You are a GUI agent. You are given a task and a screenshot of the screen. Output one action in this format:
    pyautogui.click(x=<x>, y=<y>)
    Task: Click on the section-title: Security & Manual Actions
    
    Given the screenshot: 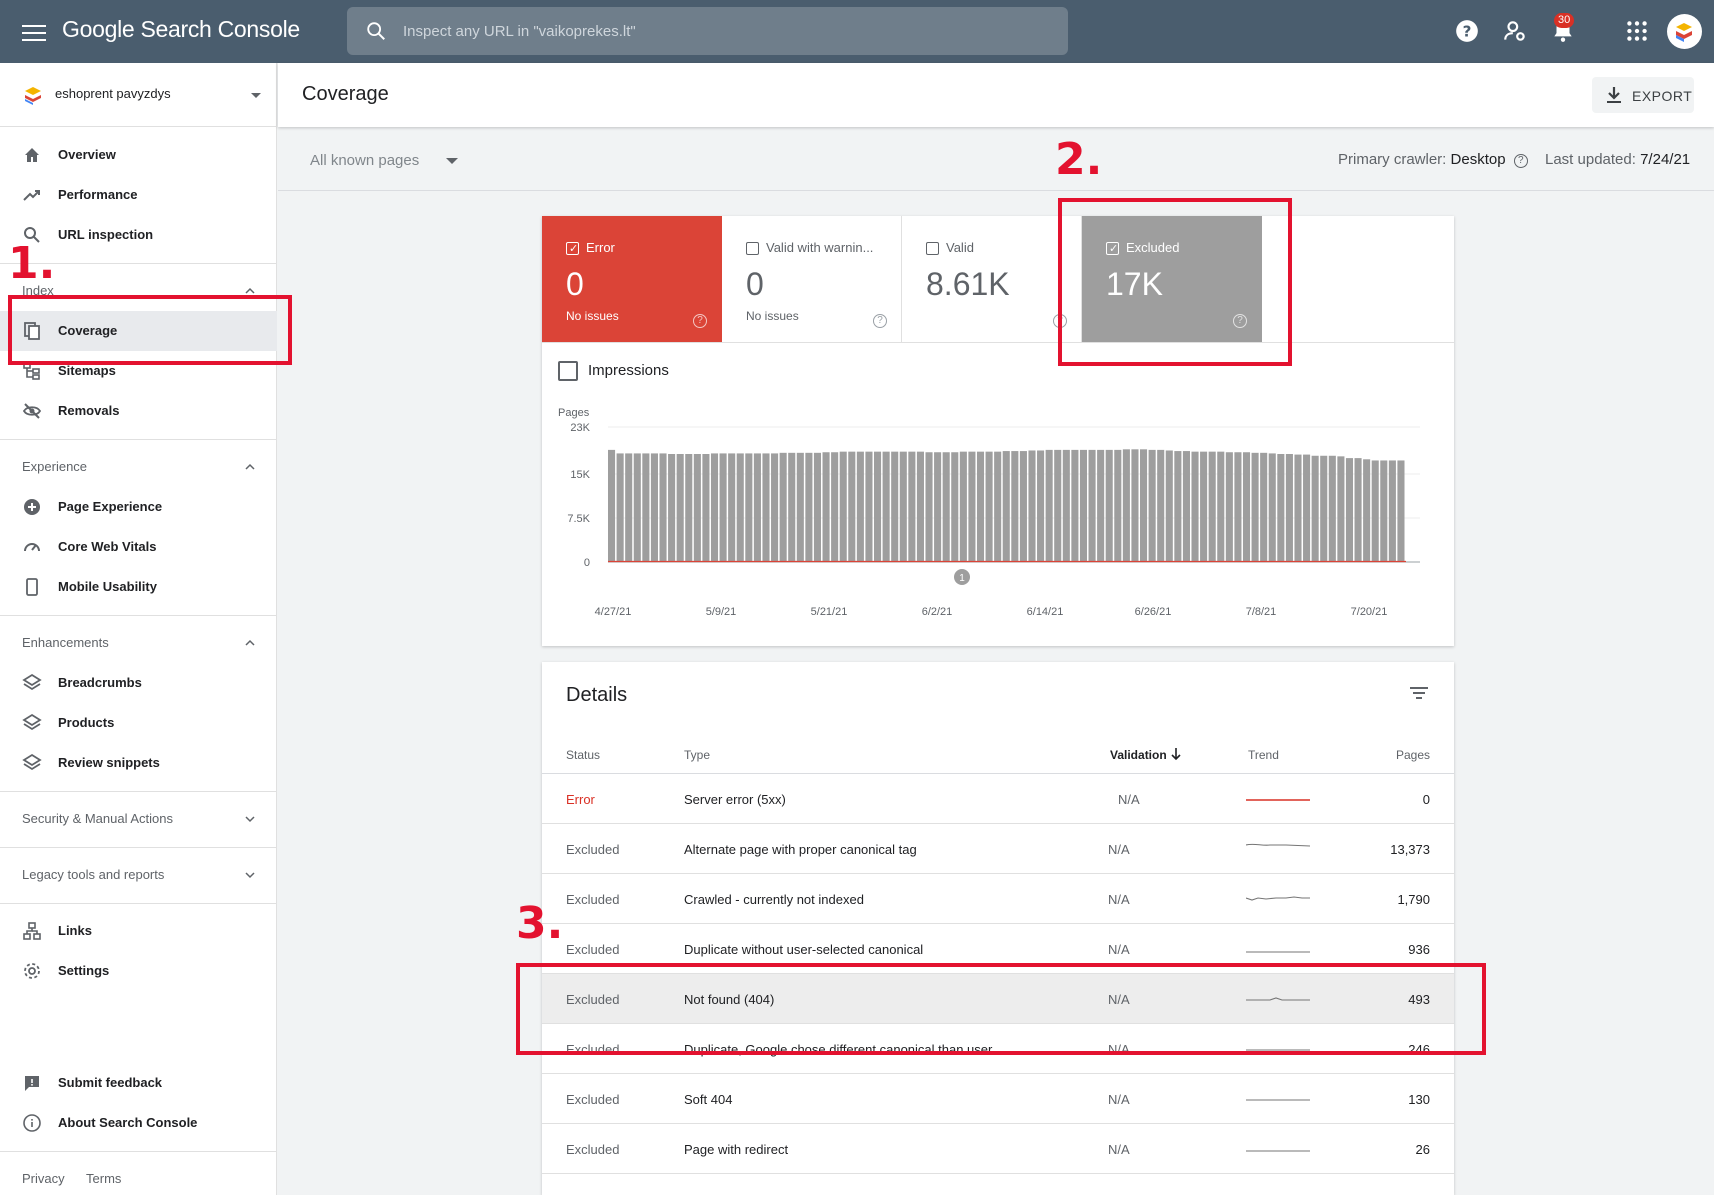 What is the action you would take?
    pyautogui.click(x=98, y=818)
    